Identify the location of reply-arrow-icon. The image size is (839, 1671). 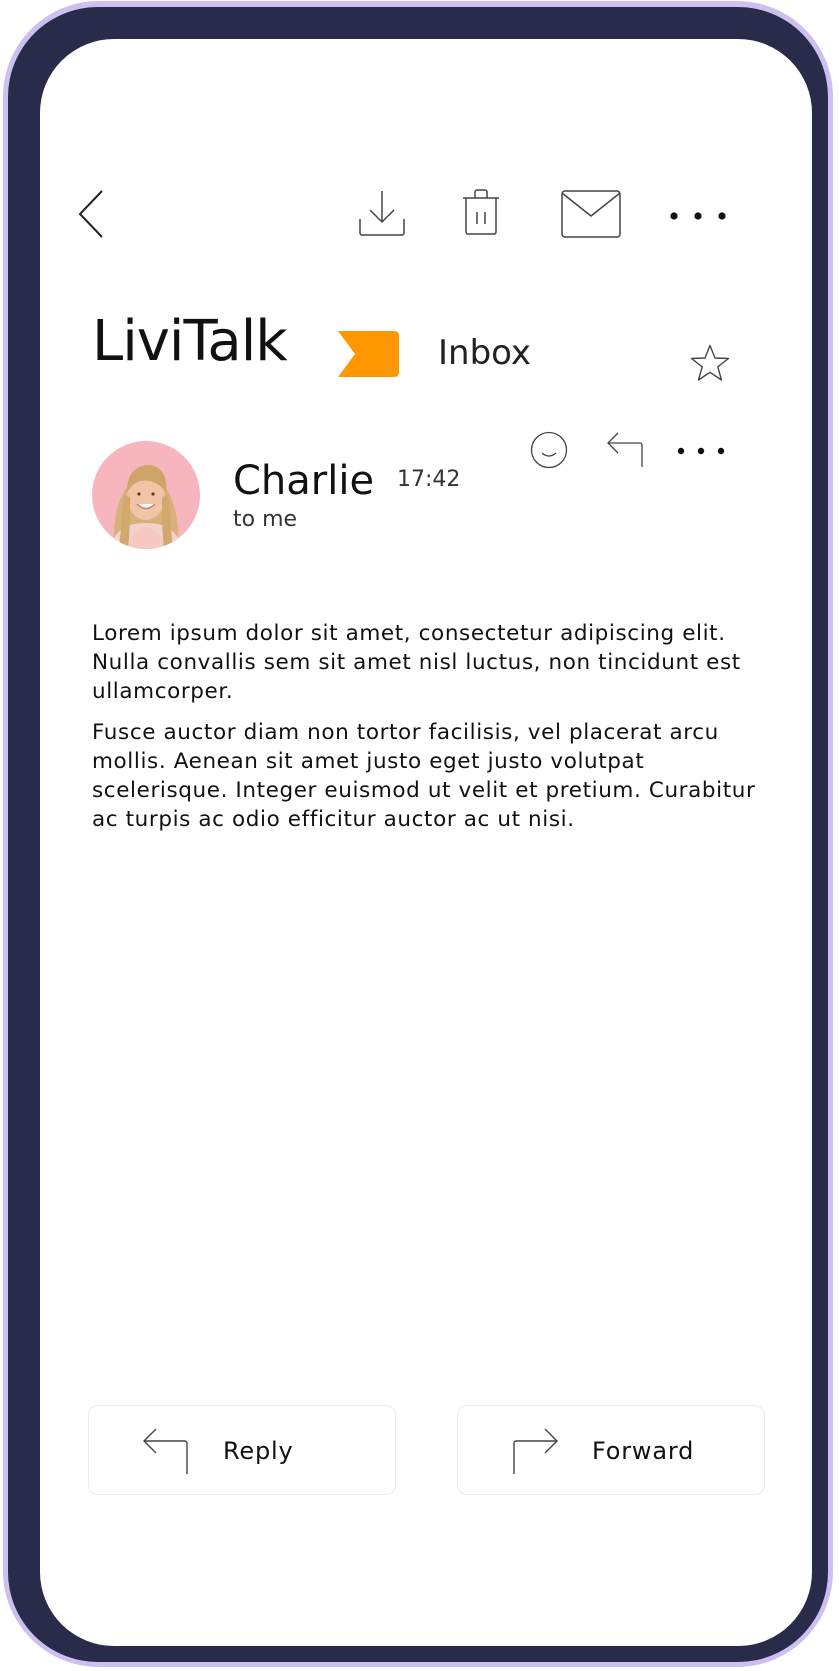
(166, 1451).